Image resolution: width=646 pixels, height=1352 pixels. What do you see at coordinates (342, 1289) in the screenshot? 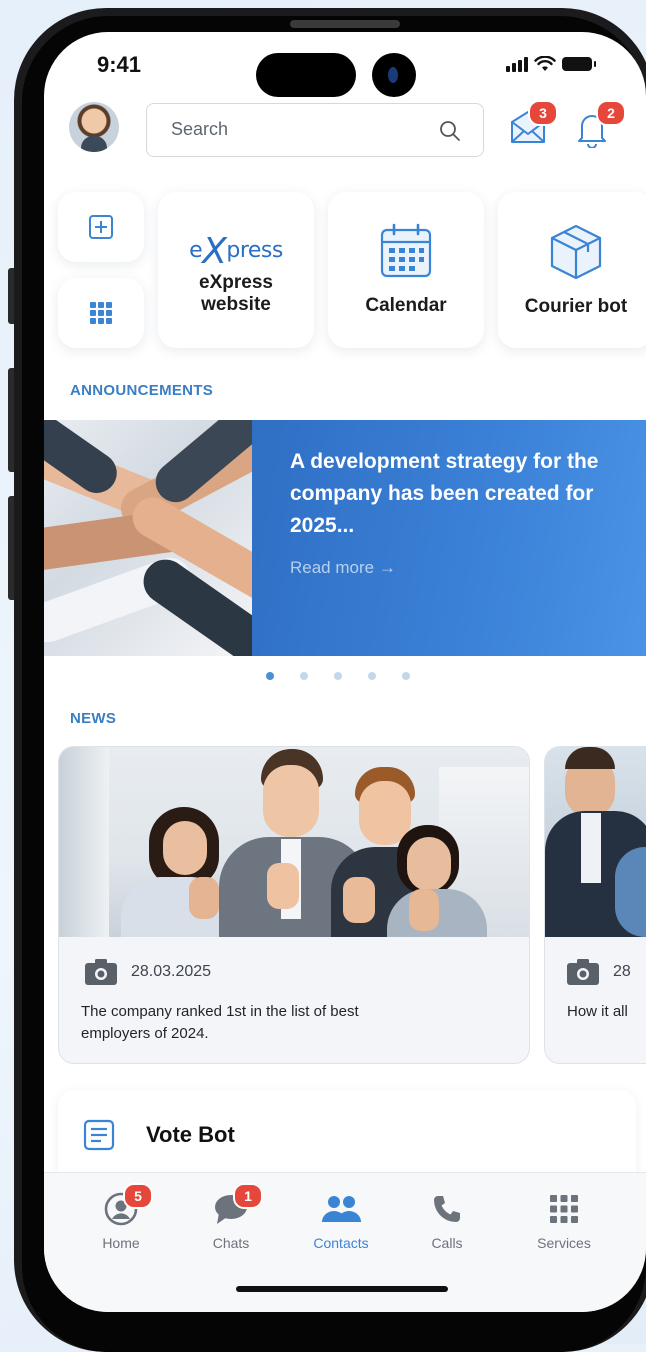
I see `home-indicator` at bounding box center [342, 1289].